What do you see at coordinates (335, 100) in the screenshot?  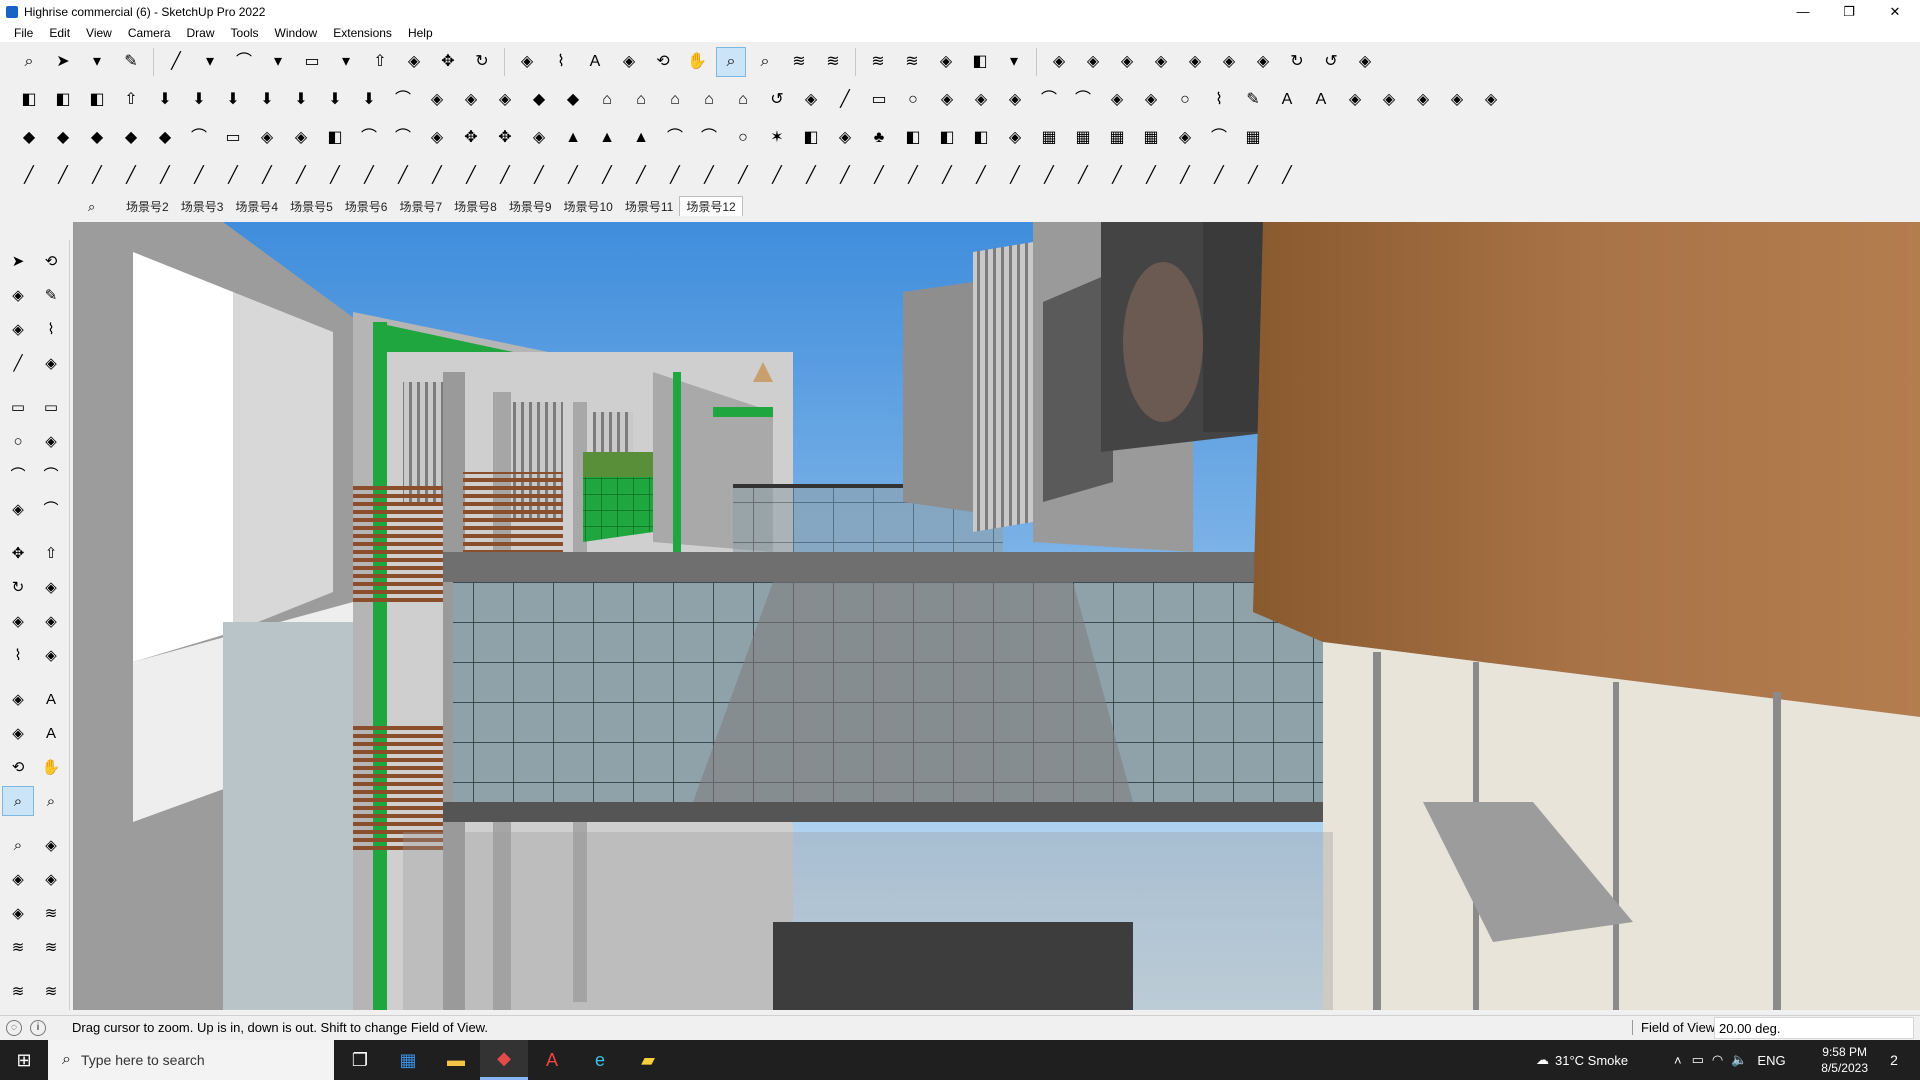 I see `arrow-down6-icon: ⬇` at bounding box center [335, 100].